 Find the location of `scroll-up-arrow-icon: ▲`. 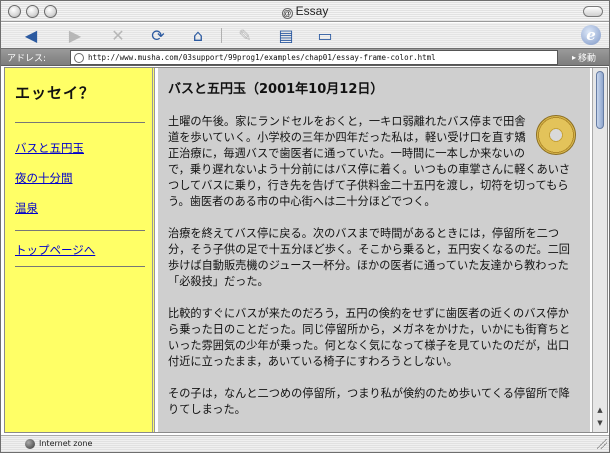

scroll-up-arrow-icon: ▲ is located at coordinates (600, 410).